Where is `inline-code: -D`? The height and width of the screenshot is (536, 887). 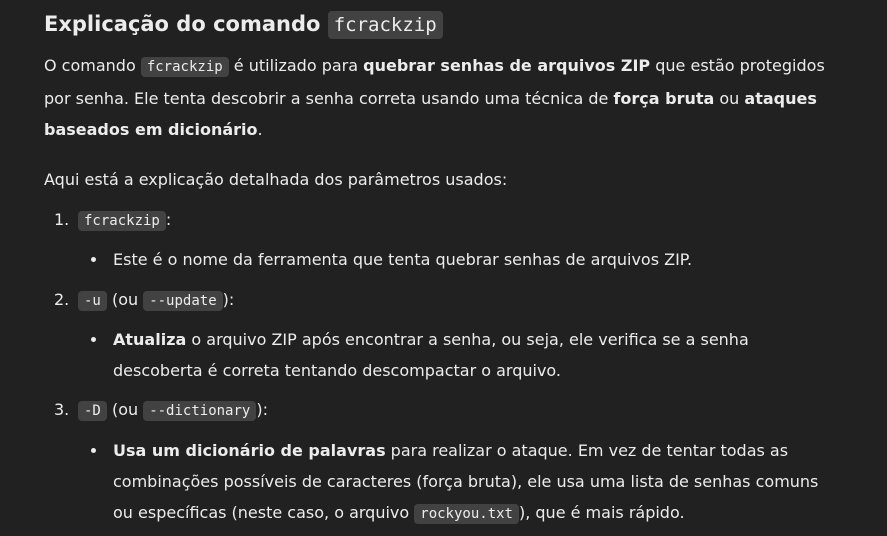
inline-code: -D is located at coordinates (92, 411).